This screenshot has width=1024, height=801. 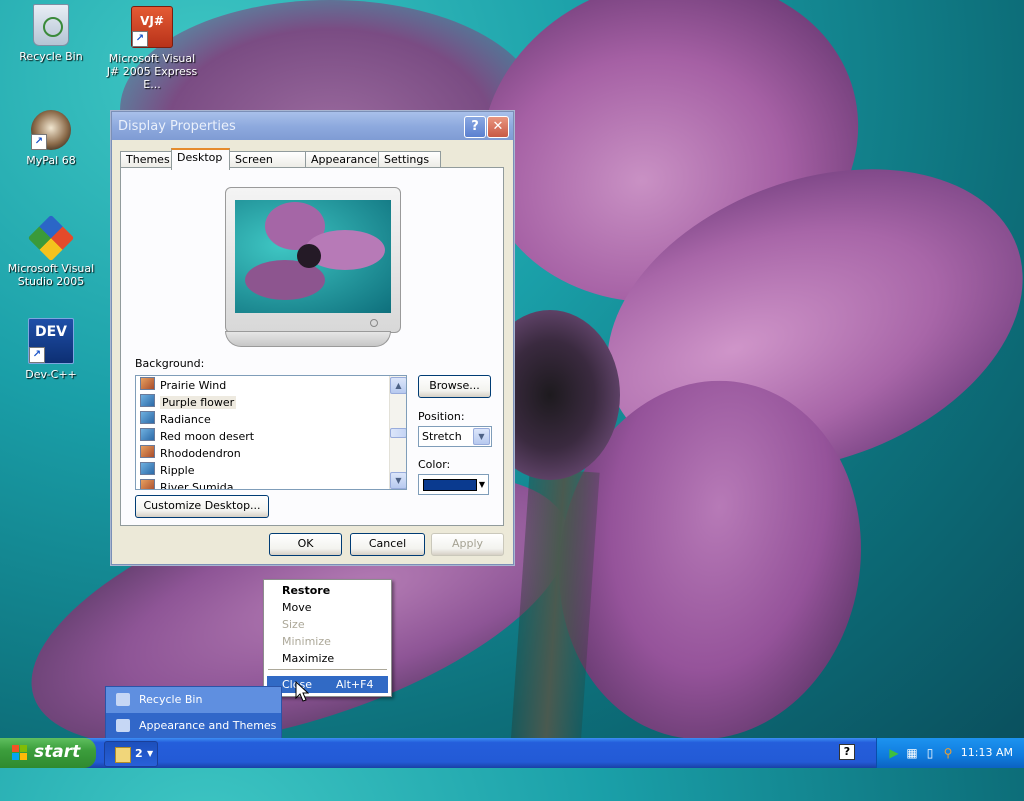 I want to click on list-item-label: River Sumida, so click(x=197, y=485).